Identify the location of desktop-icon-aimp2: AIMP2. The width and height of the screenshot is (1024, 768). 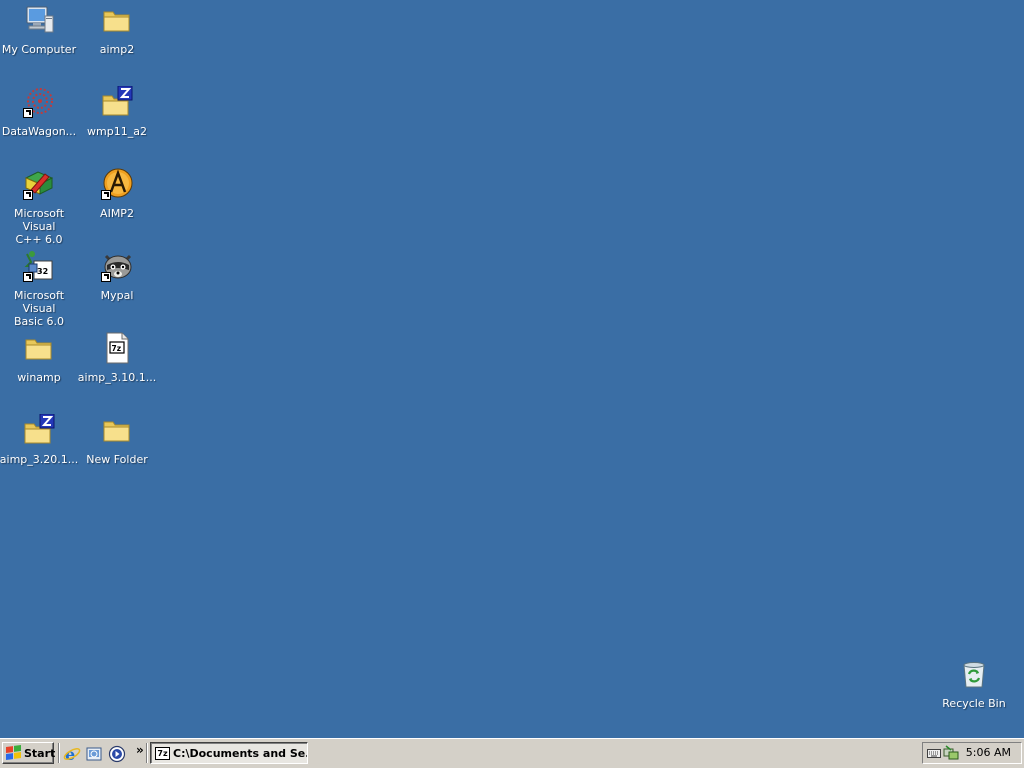
(117, 193).